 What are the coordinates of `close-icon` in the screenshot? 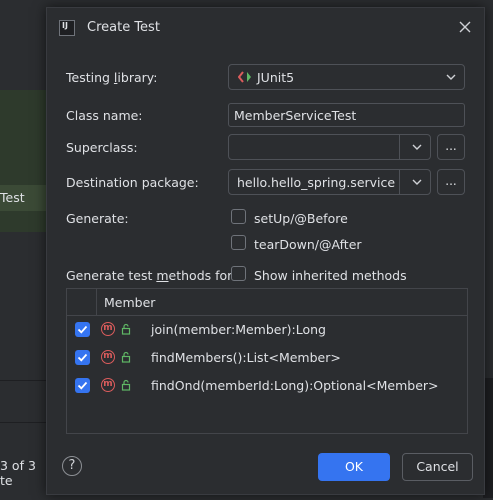 It's located at (465, 27).